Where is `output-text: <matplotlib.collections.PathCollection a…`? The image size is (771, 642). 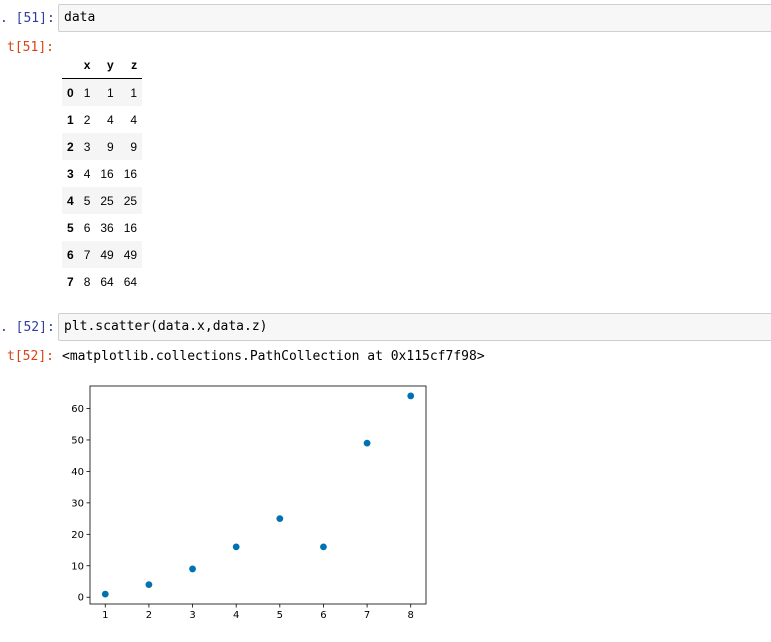
output-text: <matplotlib.collections.PathCollection a… is located at coordinates (273, 356).